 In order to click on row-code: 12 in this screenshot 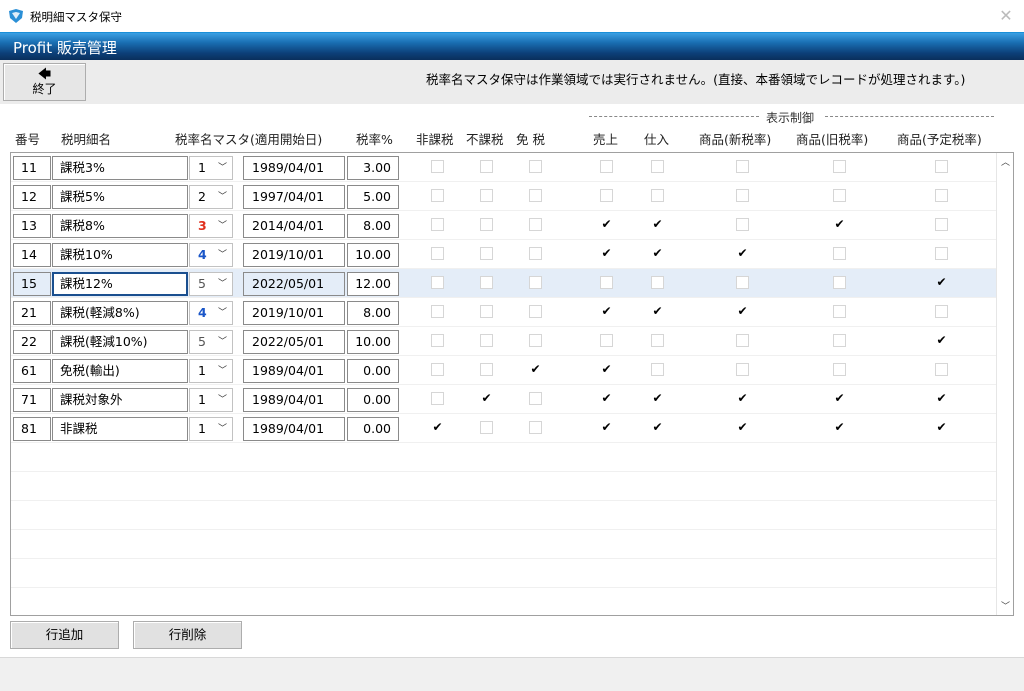, I will do `click(32, 197)`.